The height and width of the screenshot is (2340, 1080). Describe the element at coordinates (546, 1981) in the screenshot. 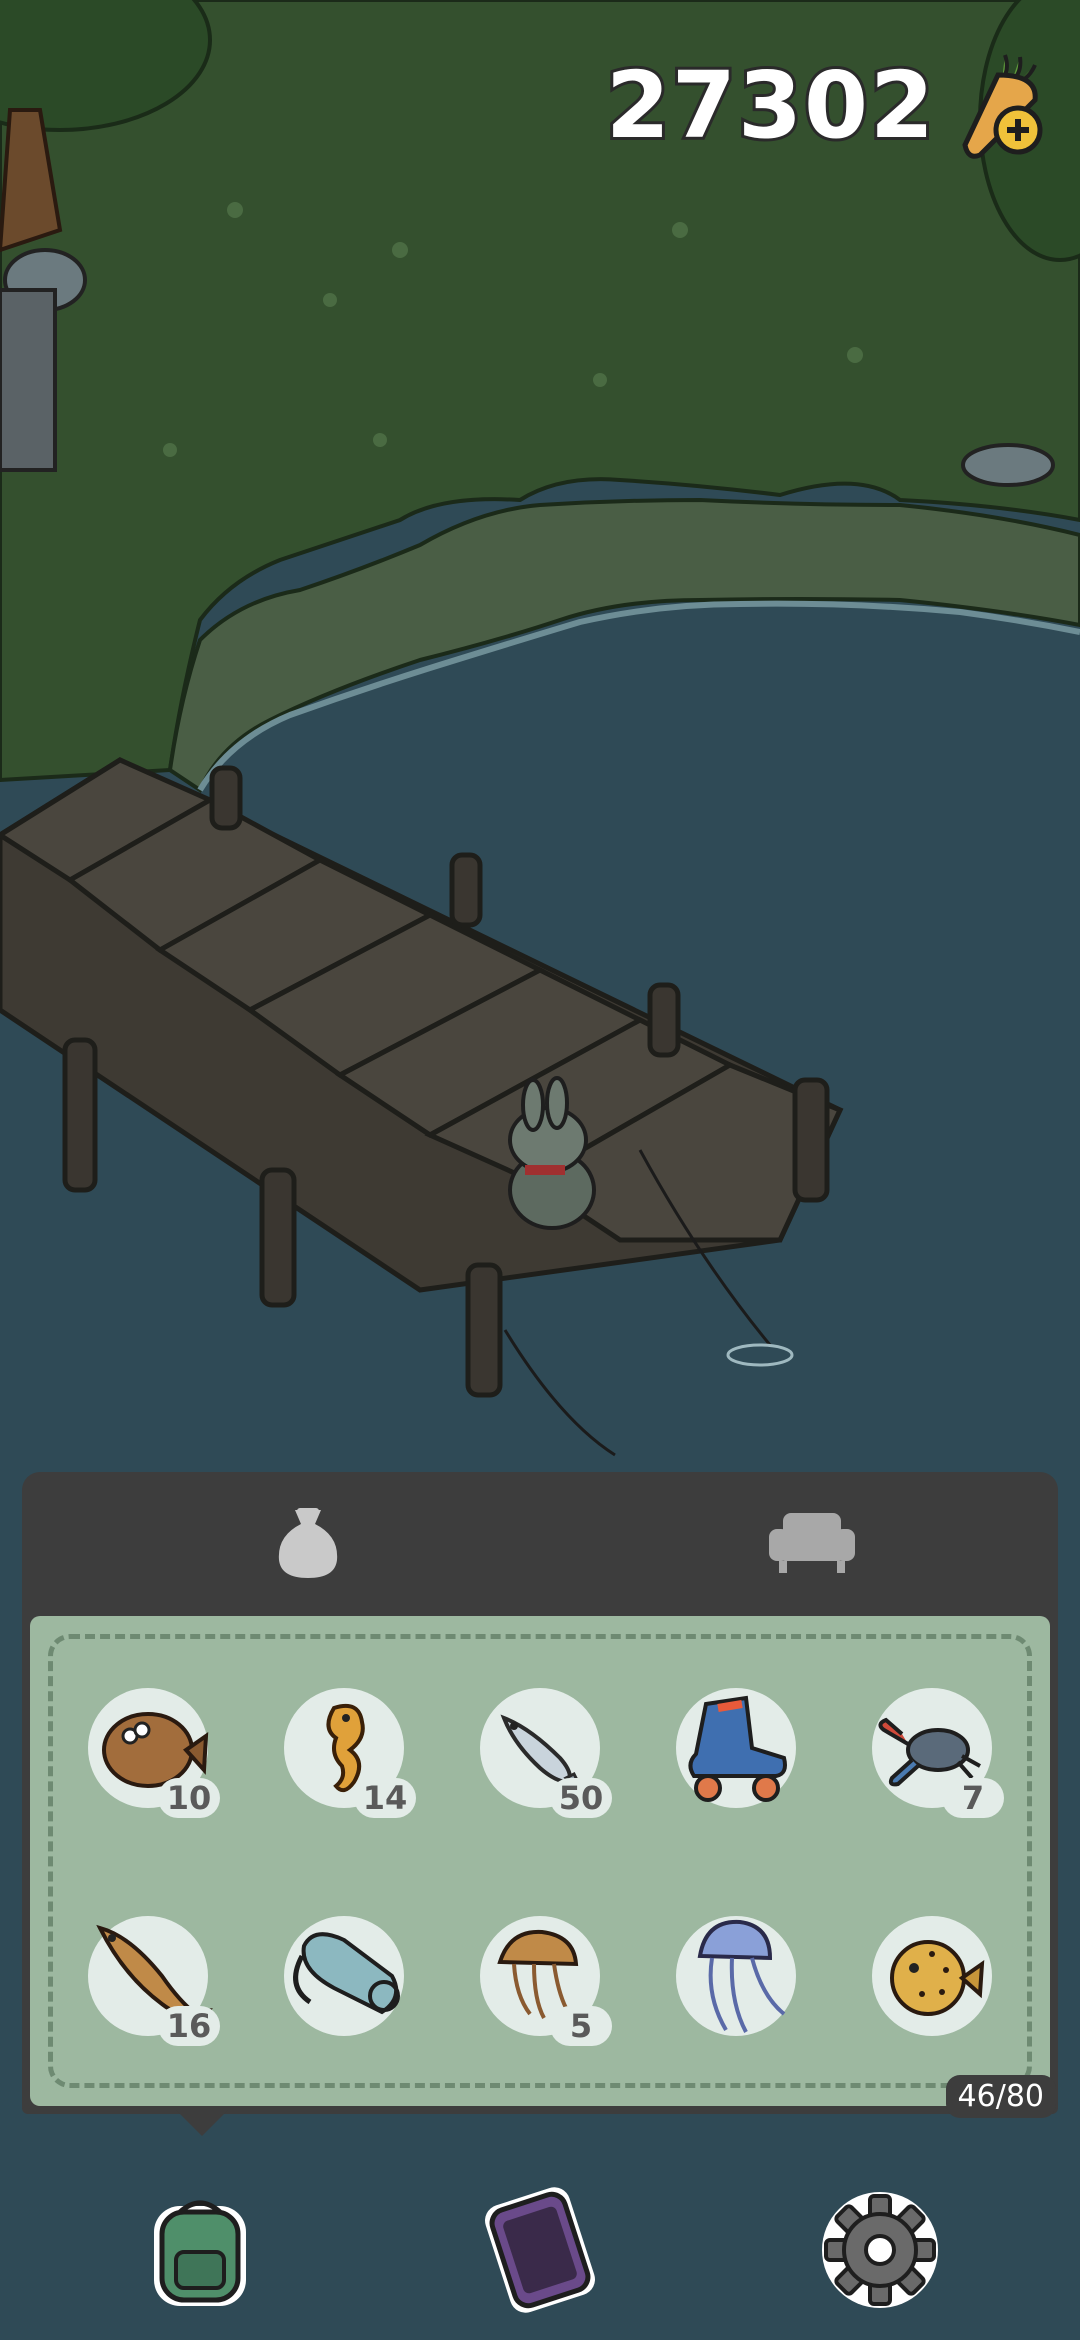

I see `inventory-slot: 5` at that location.